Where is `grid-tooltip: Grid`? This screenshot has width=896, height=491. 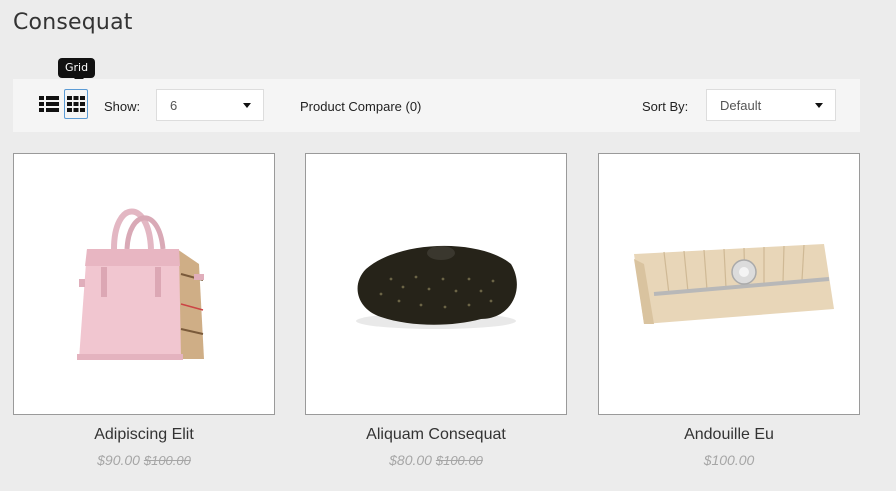 grid-tooltip: Grid is located at coordinates (77, 70).